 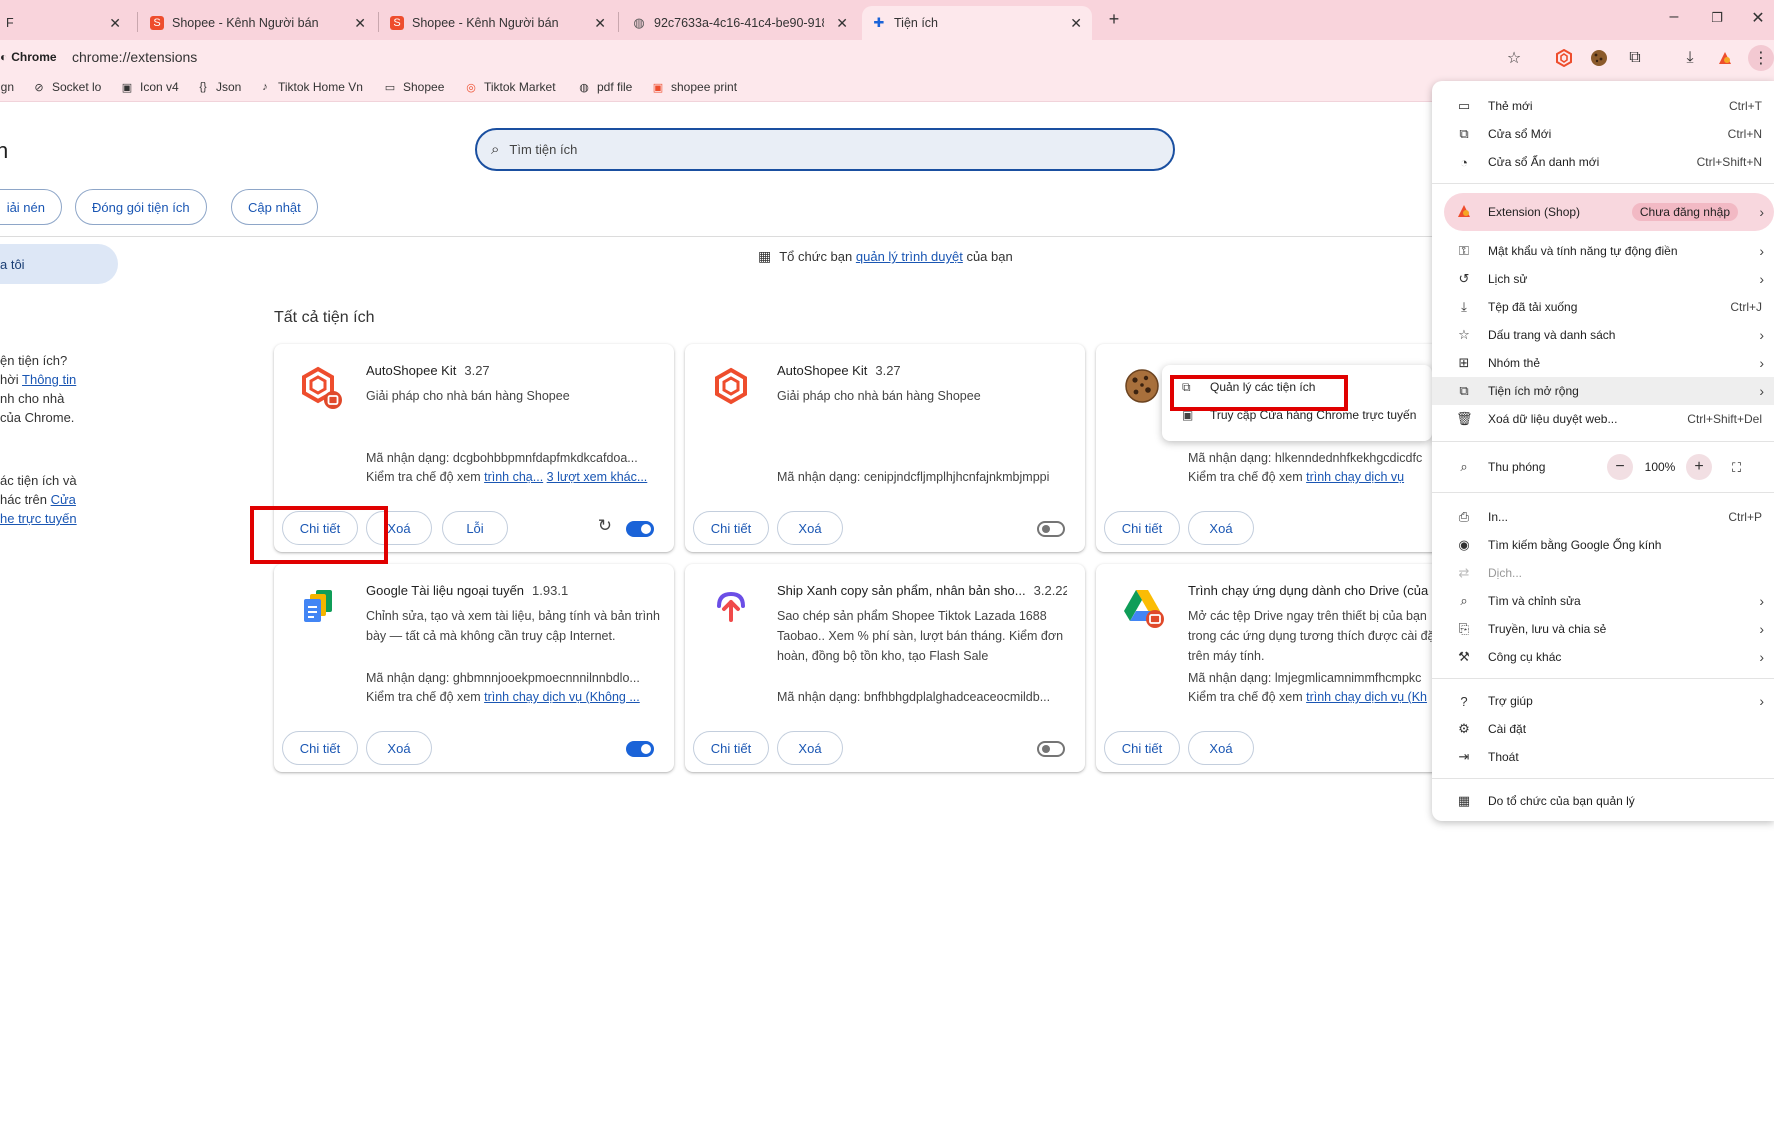 I want to click on sidebar-item-my-extensions: a tôi, so click(x=59, y=264).